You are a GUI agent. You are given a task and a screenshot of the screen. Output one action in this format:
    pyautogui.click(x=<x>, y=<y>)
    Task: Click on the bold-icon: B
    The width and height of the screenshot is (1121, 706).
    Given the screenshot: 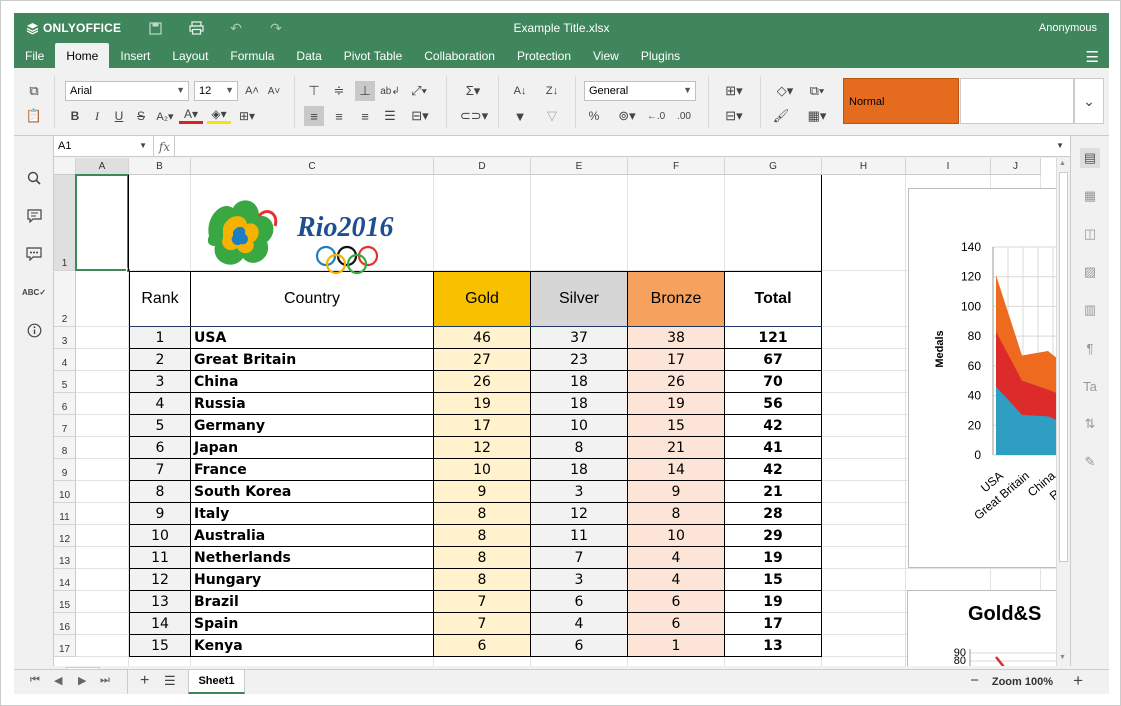 What is the action you would take?
    pyautogui.click(x=75, y=116)
    